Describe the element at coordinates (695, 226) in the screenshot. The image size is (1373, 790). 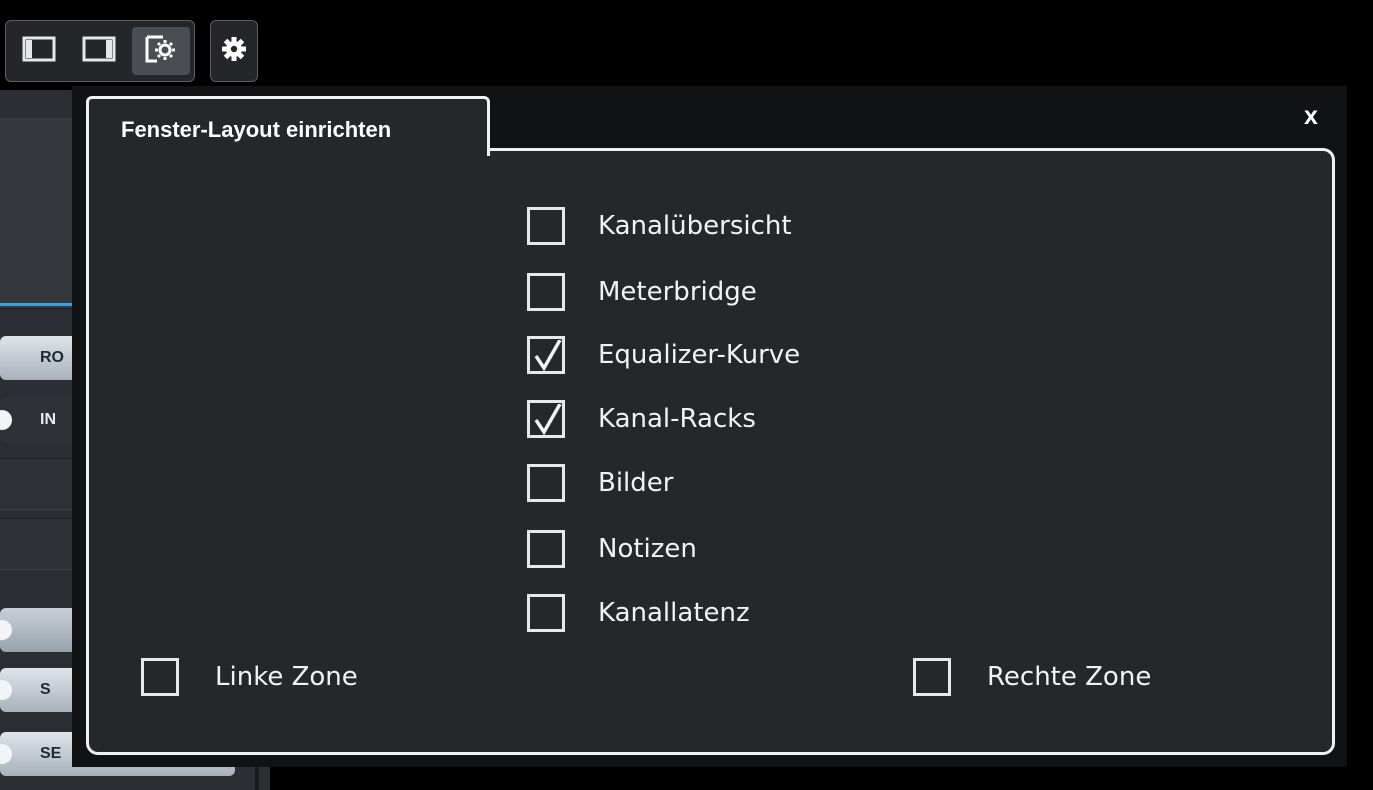
I see `kanaluebersicht-label: Kanalübersicht` at that location.